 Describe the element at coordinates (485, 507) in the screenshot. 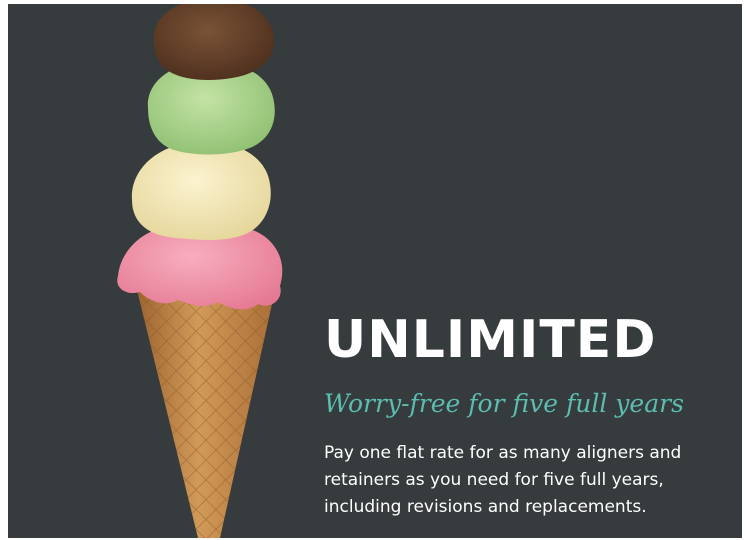

I see `body-line-3: including revisions and replacements.` at that location.